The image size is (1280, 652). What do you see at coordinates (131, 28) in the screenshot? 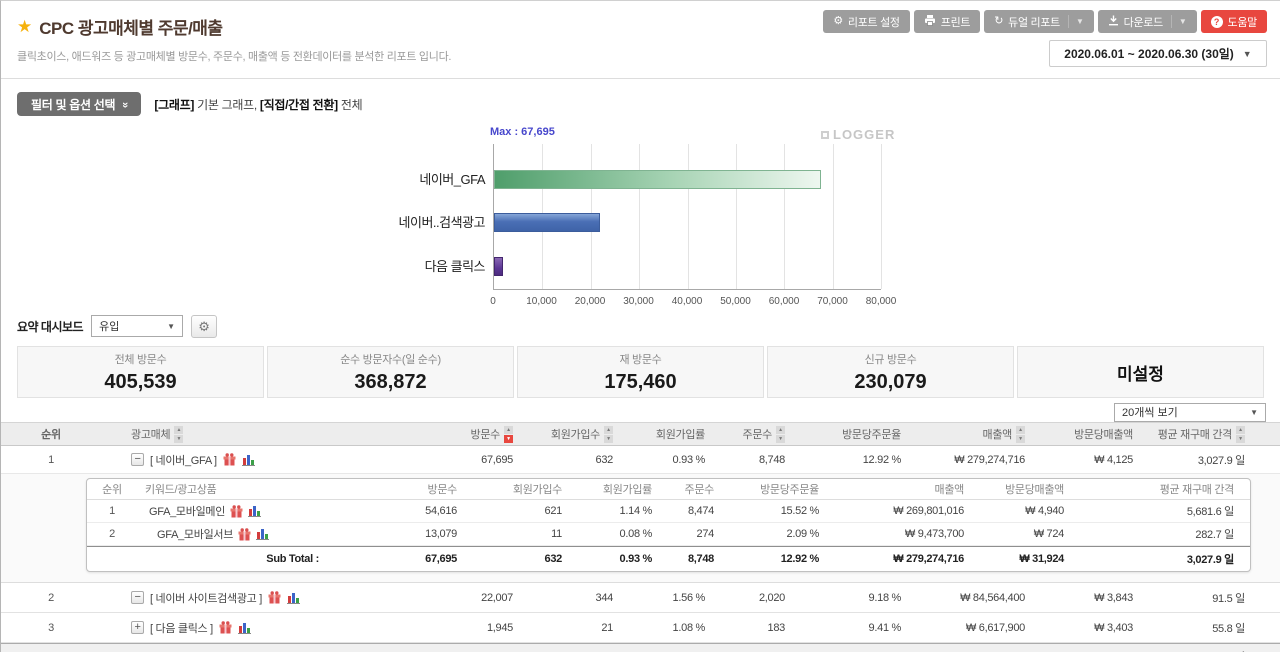
I see `page-title: CPC 광고매체별 주문/매출` at bounding box center [131, 28].